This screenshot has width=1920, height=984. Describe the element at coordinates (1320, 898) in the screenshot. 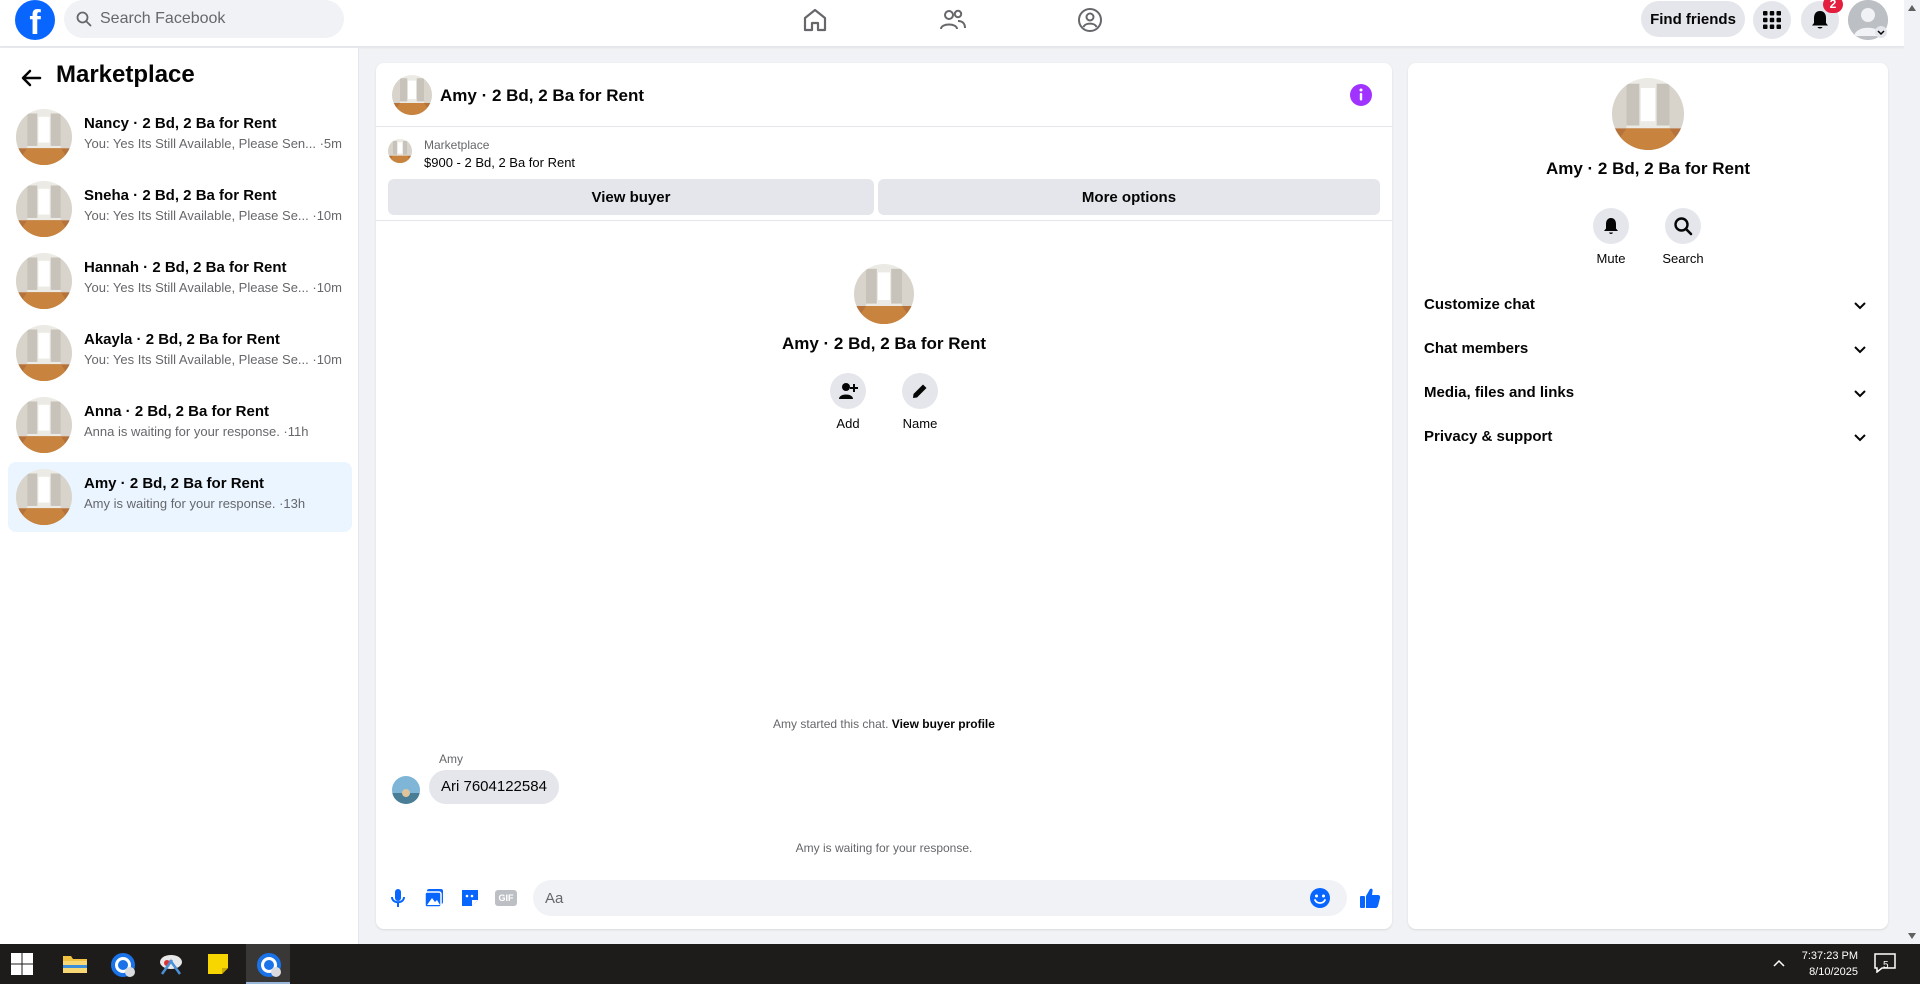

I see `emoji-icon` at that location.